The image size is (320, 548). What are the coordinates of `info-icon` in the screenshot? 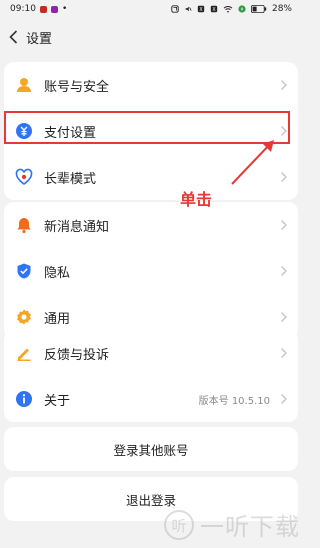 It's located at (24, 399).